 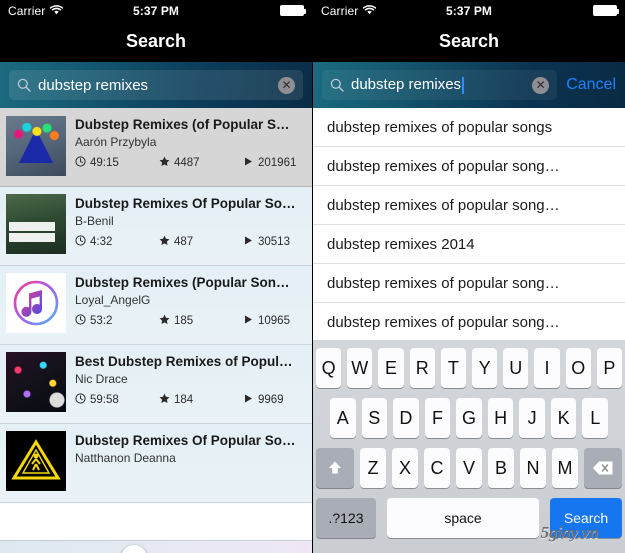 I want to click on result-artist: Loyal_AngelG, so click(x=113, y=300).